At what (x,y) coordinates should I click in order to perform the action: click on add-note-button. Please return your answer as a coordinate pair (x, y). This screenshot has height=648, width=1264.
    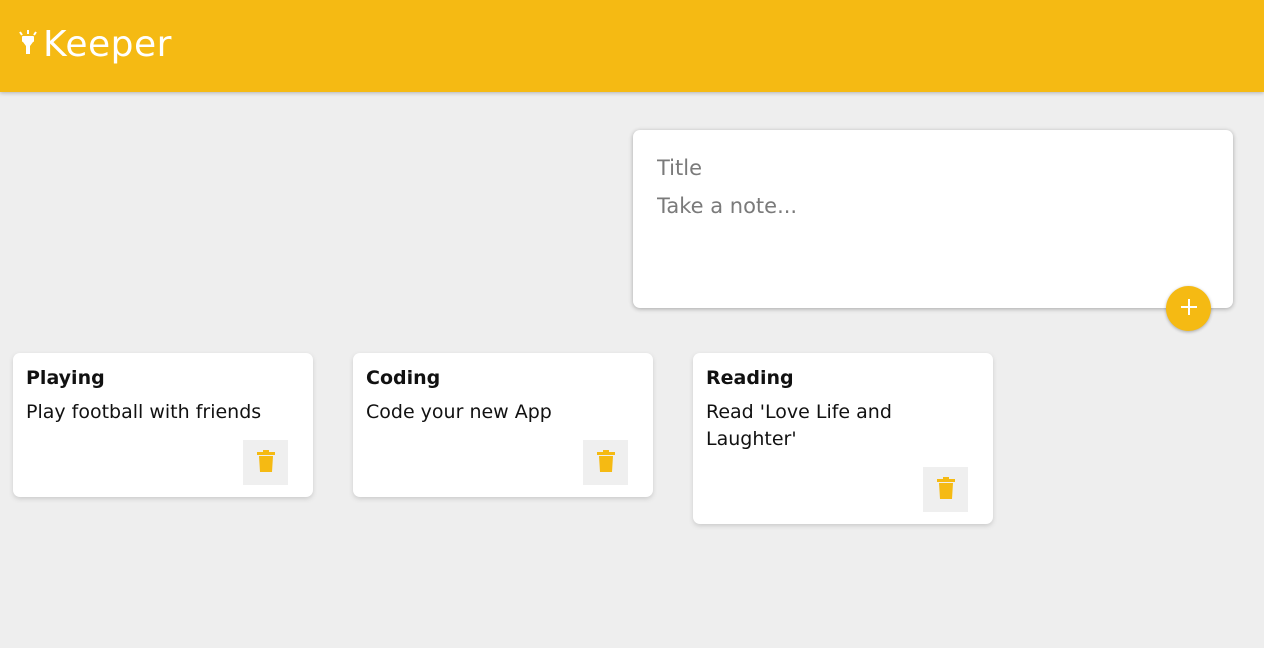
    Looking at the image, I should click on (1188, 308).